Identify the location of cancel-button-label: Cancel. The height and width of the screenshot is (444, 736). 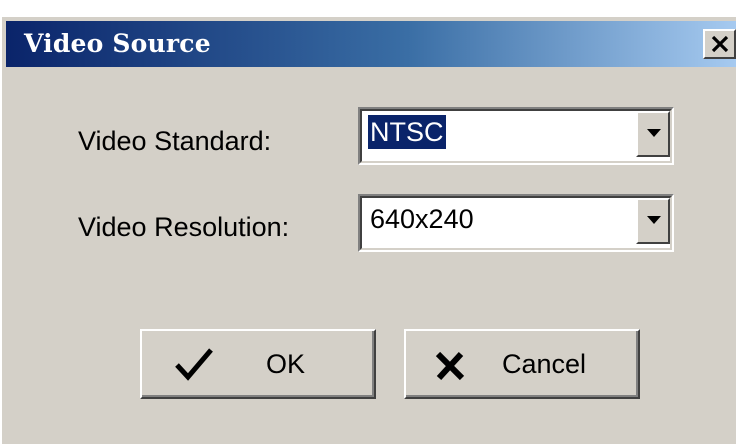
(544, 364).